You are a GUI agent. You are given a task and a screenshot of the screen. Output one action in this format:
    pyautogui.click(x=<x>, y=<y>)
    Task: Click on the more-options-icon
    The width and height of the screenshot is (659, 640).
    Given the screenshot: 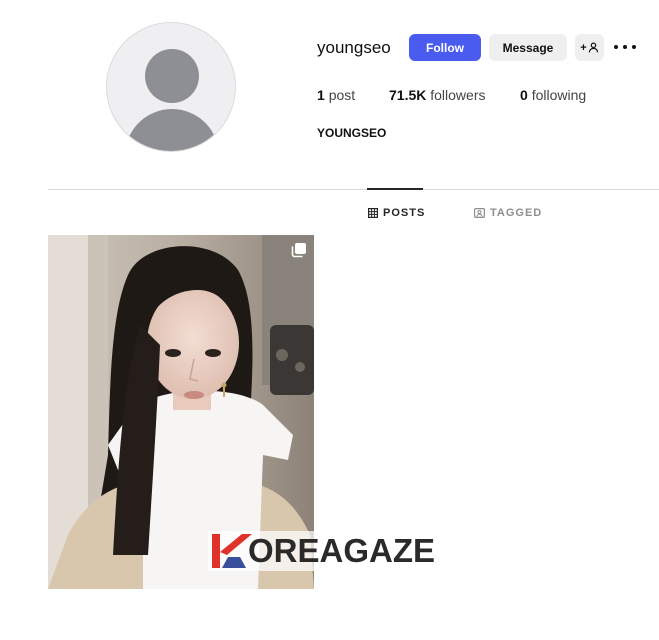 What is the action you would take?
    pyautogui.click(x=625, y=47)
    